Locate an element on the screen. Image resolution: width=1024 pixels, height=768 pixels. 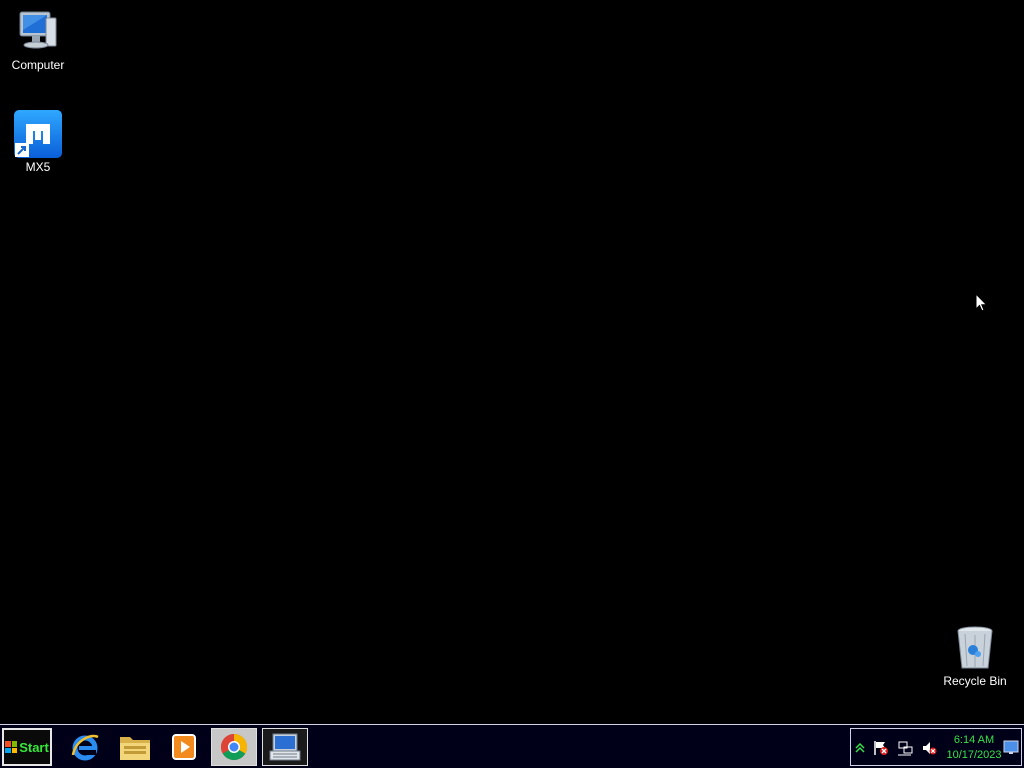
taskbar-internet-explorer is located at coordinates (85, 747).